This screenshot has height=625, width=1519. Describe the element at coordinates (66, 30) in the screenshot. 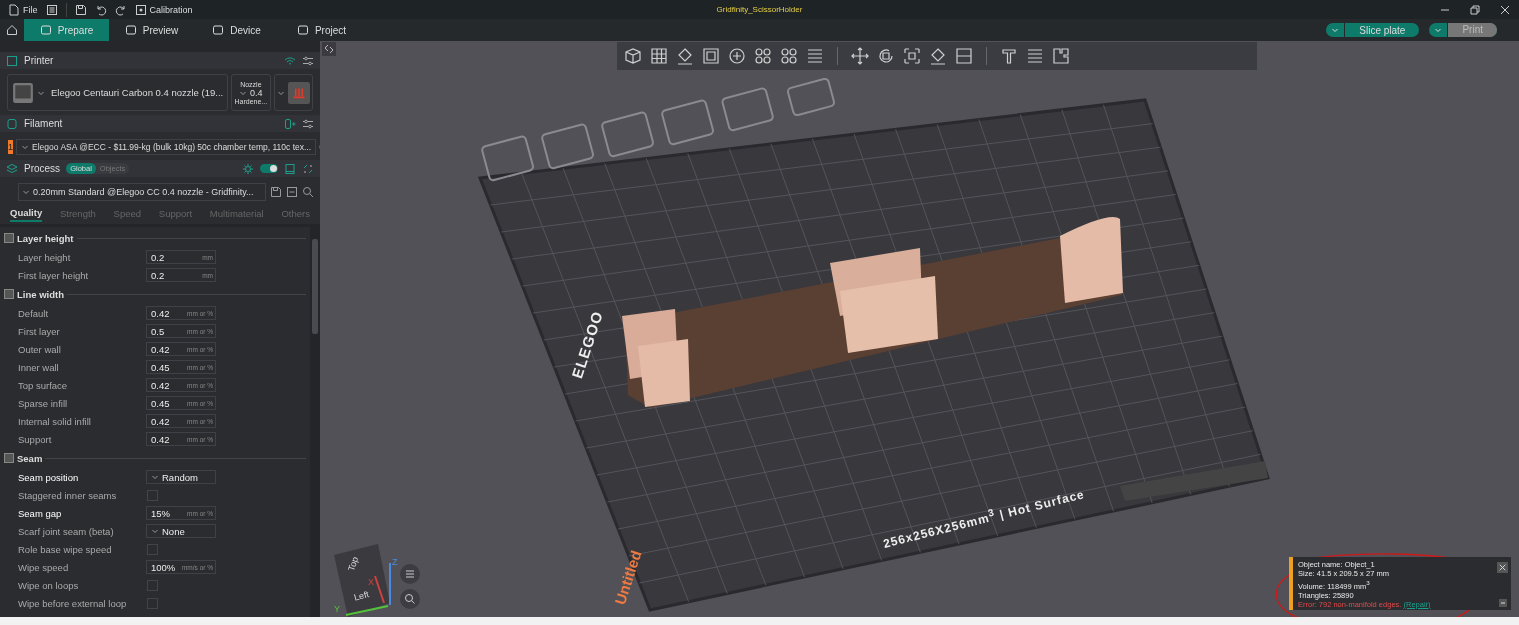

I see `main-tab: Prepare` at that location.